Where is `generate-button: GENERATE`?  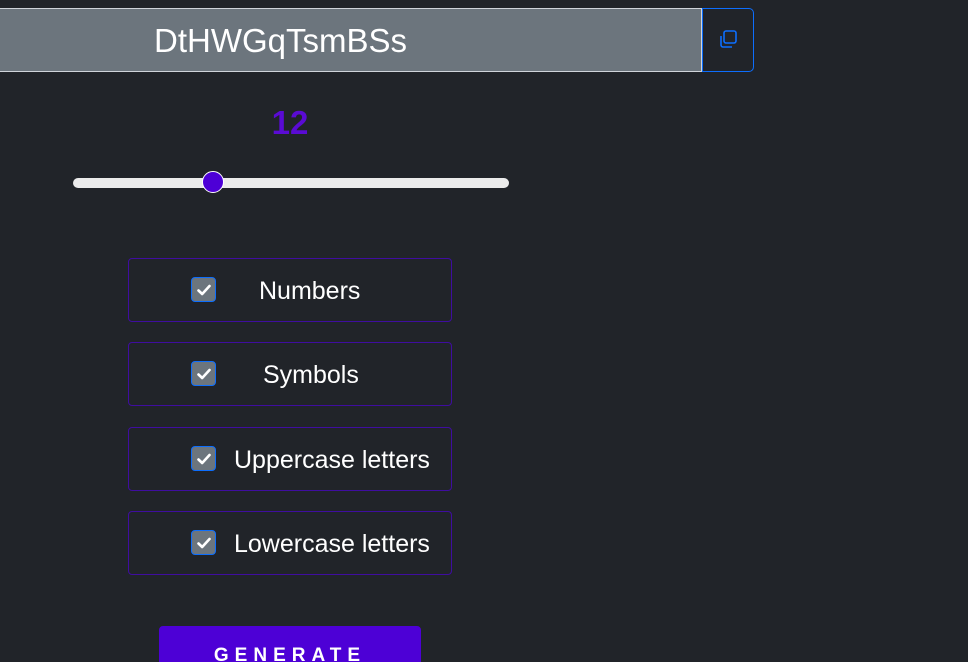
generate-button: GENERATE is located at coordinates (290, 644).